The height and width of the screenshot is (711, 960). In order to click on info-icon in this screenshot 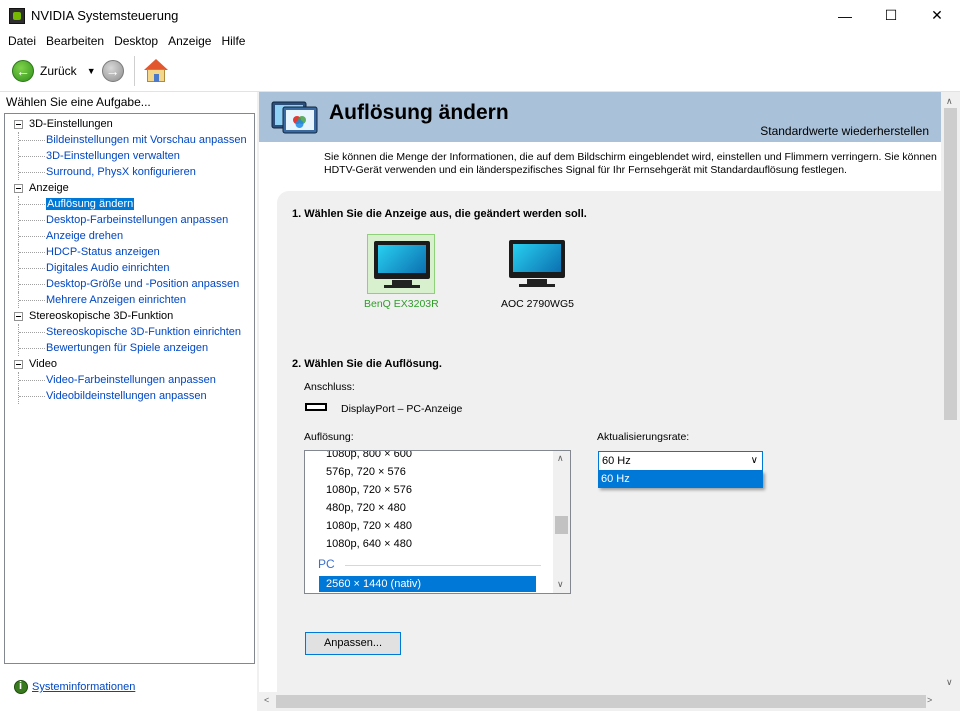, I will do `click(21, 687)`.